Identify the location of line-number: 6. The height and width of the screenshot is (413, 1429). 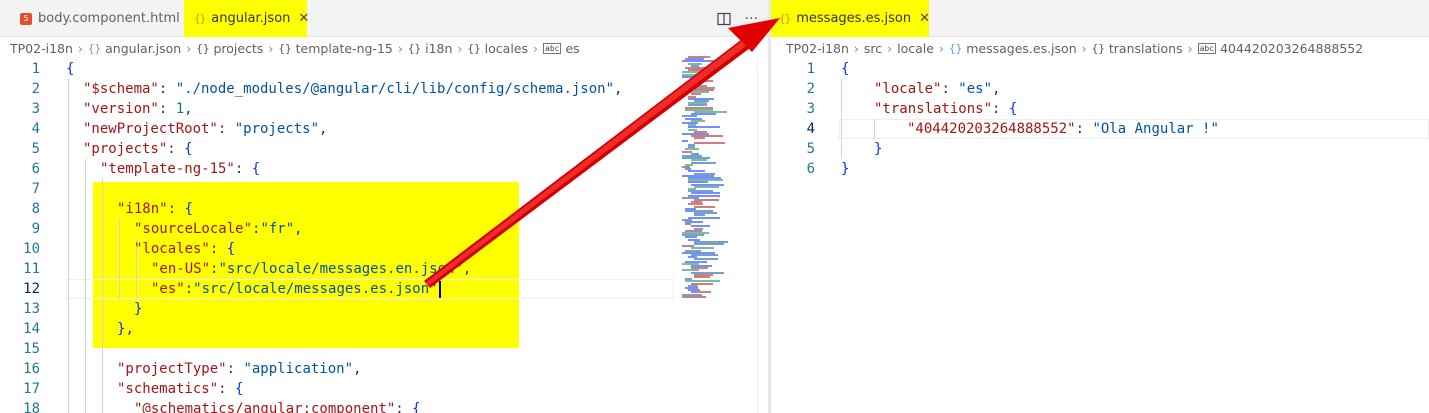
(810, 169).